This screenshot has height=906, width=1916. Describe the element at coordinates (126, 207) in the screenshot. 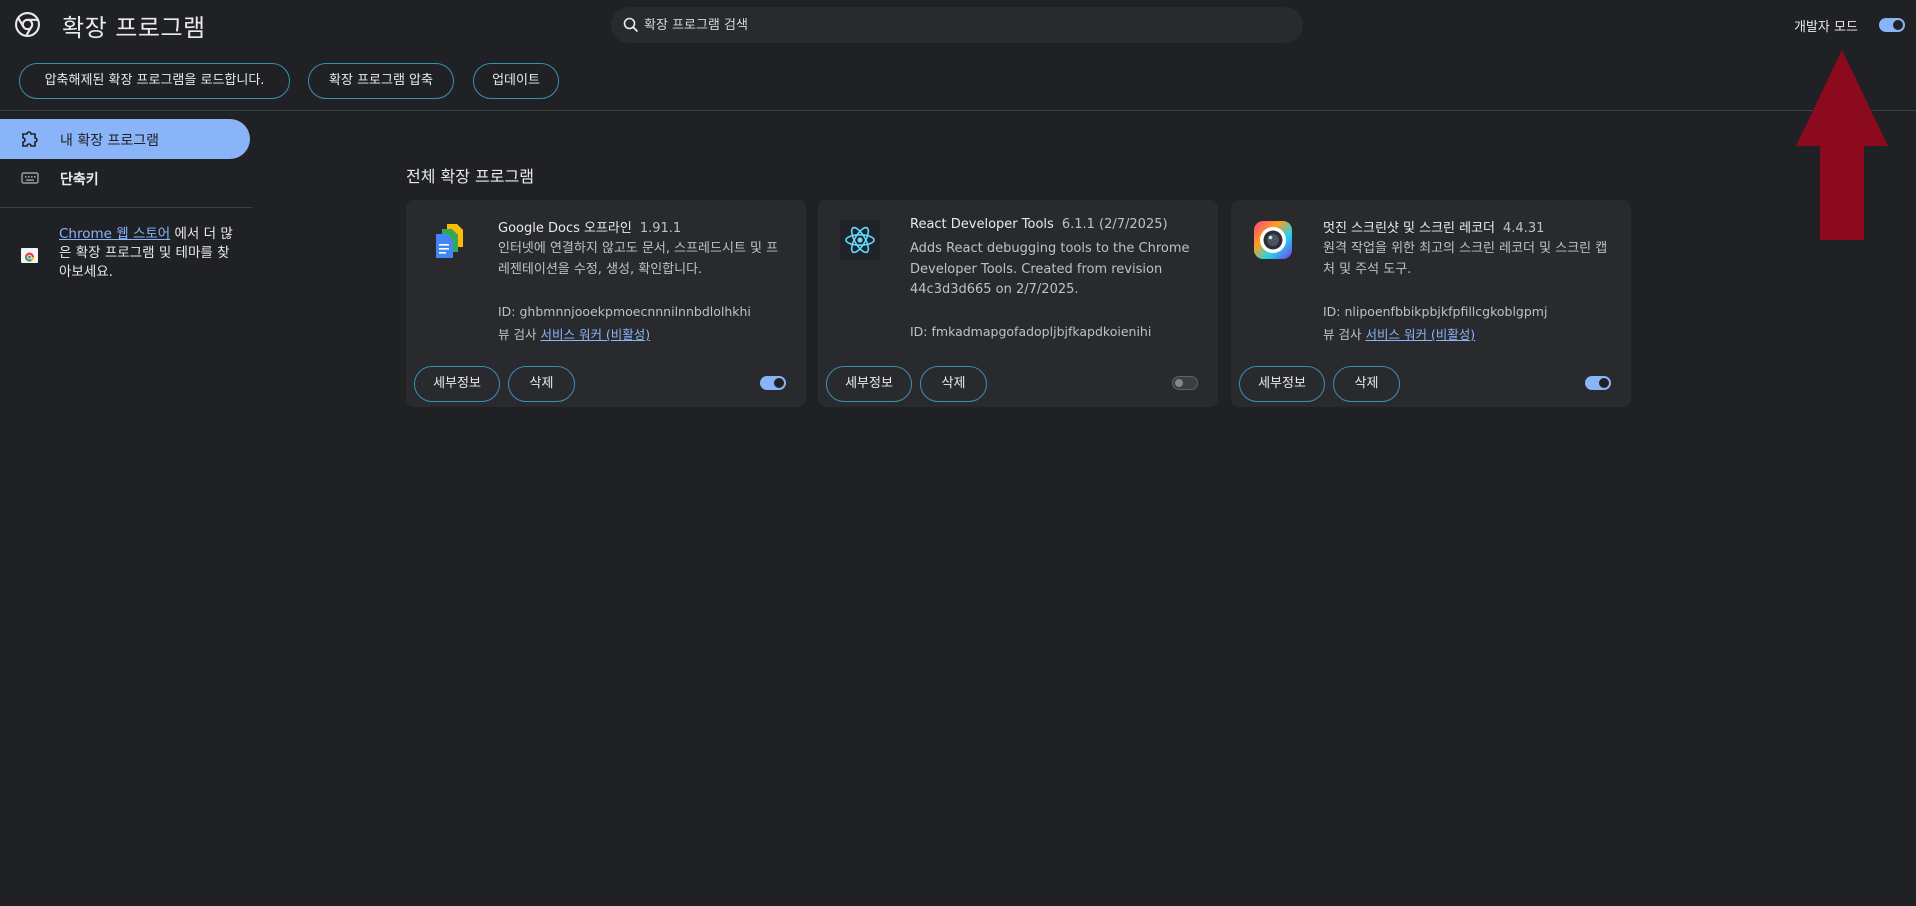

I see `sidebar-divider` at that location.